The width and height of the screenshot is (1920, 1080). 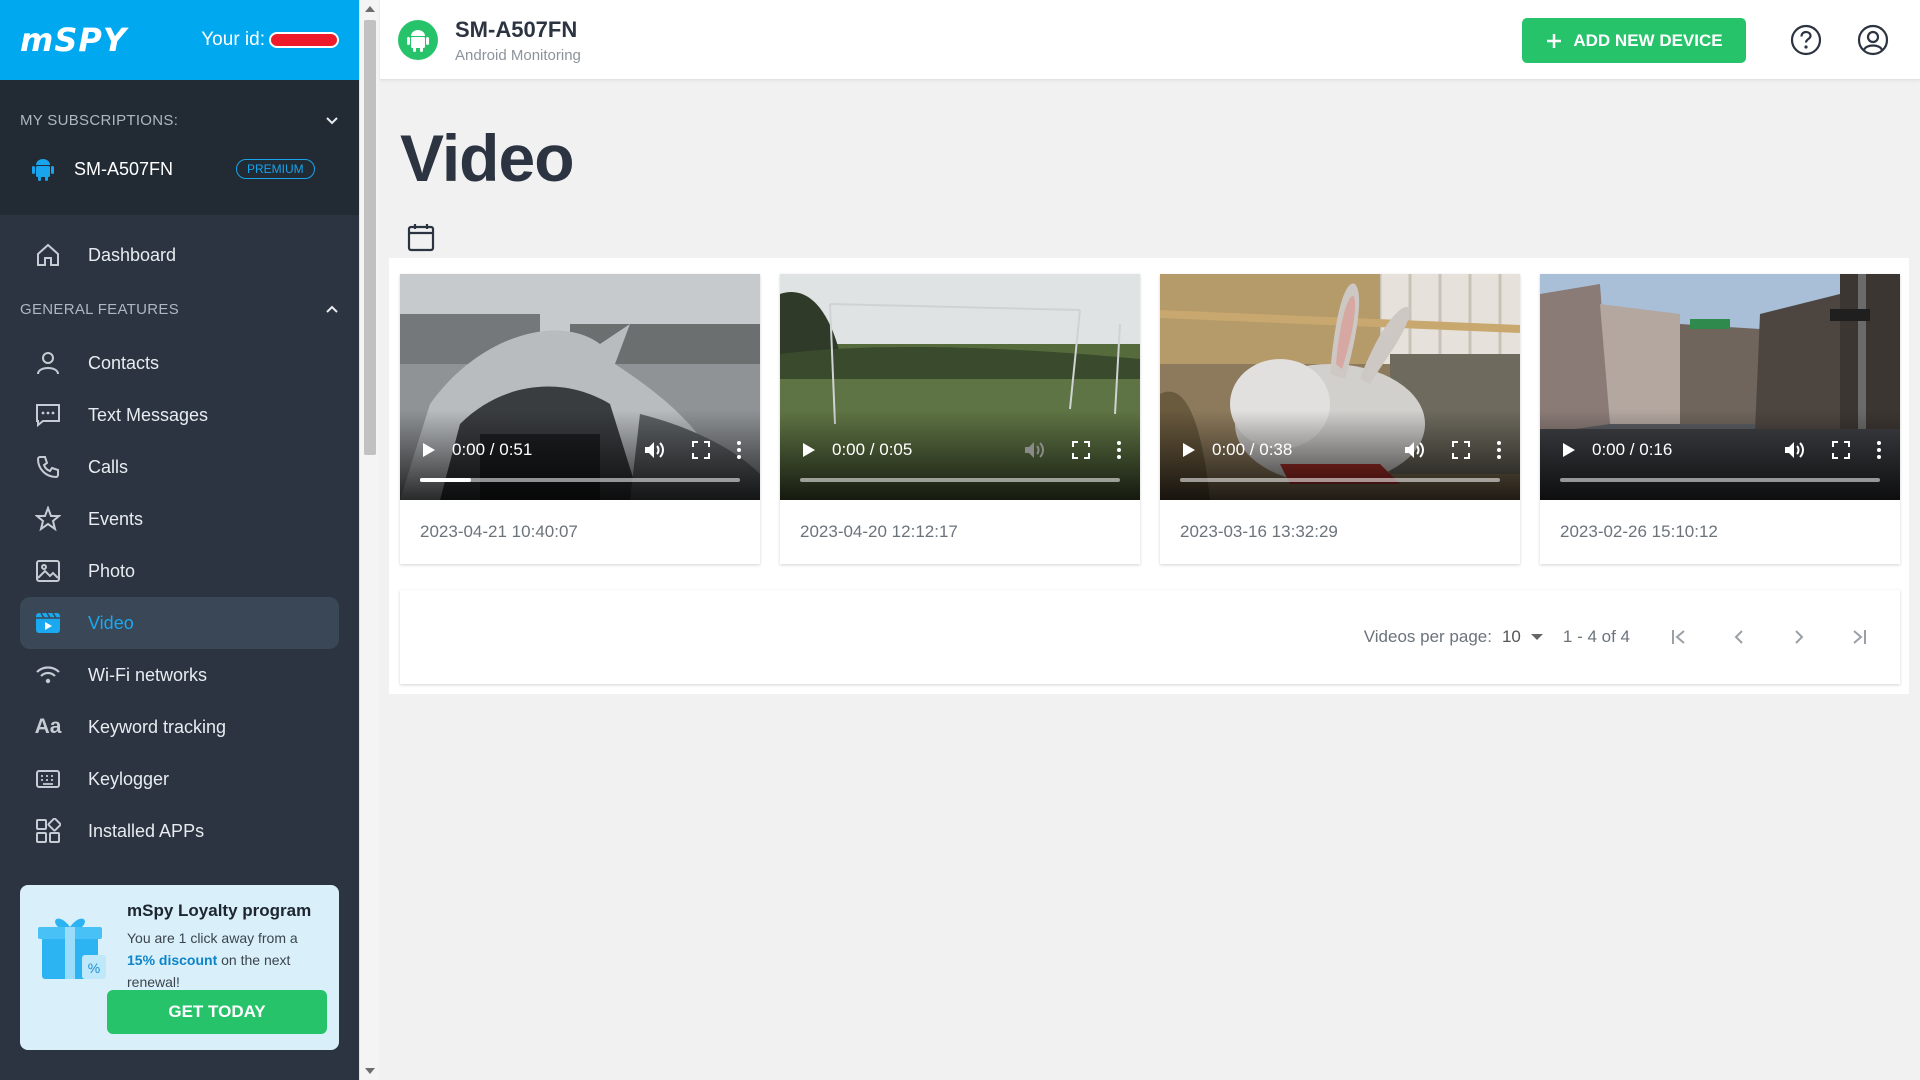 What do you see at coordinates (332, 121) in the screenshot?
I see `chevron-down-icon` at bounding box center [332, 121].